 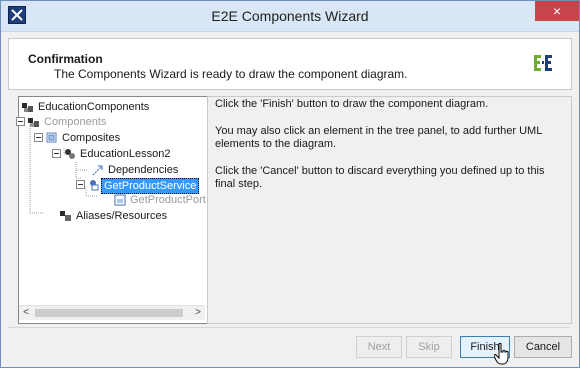 I want to click on window-title: E2E Components Wizard, so click(x=290, y=16).